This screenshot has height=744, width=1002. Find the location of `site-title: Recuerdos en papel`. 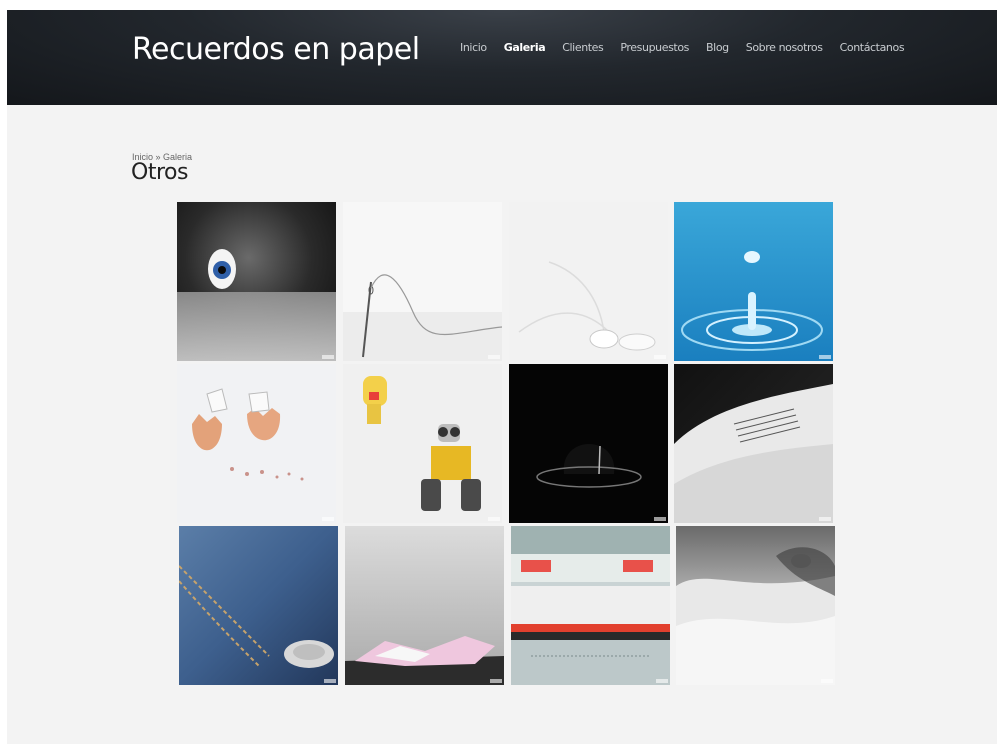

site-title: Recuerdos en papel is located at coordinates (276, 49).